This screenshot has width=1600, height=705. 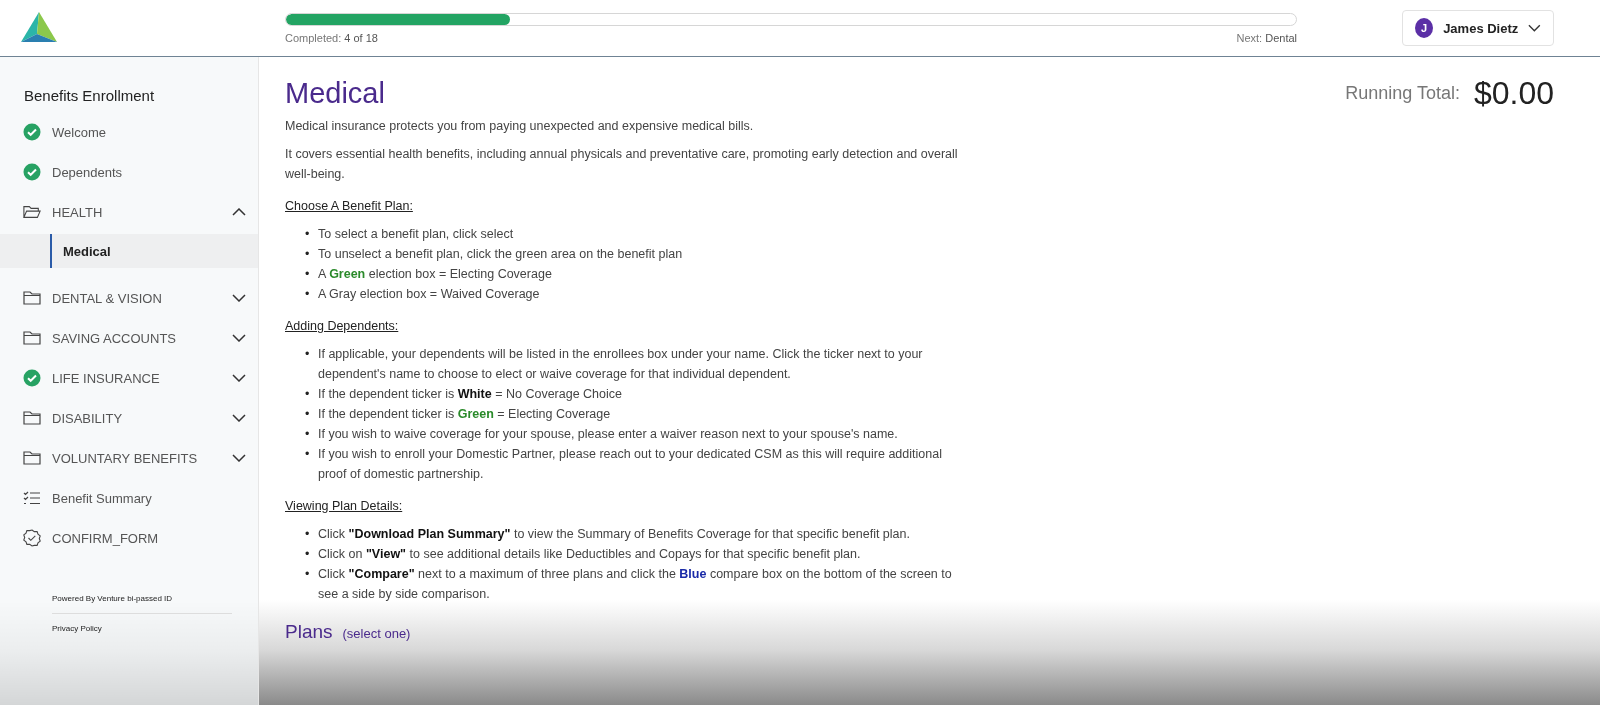 What do you see at coordinates (622, 164) in the screenshot?
I see `description-text: It covers essential health benefits, including annual physicals and preventative care, promoting early detection and overall well-being.` at bounding box center [622, 164].